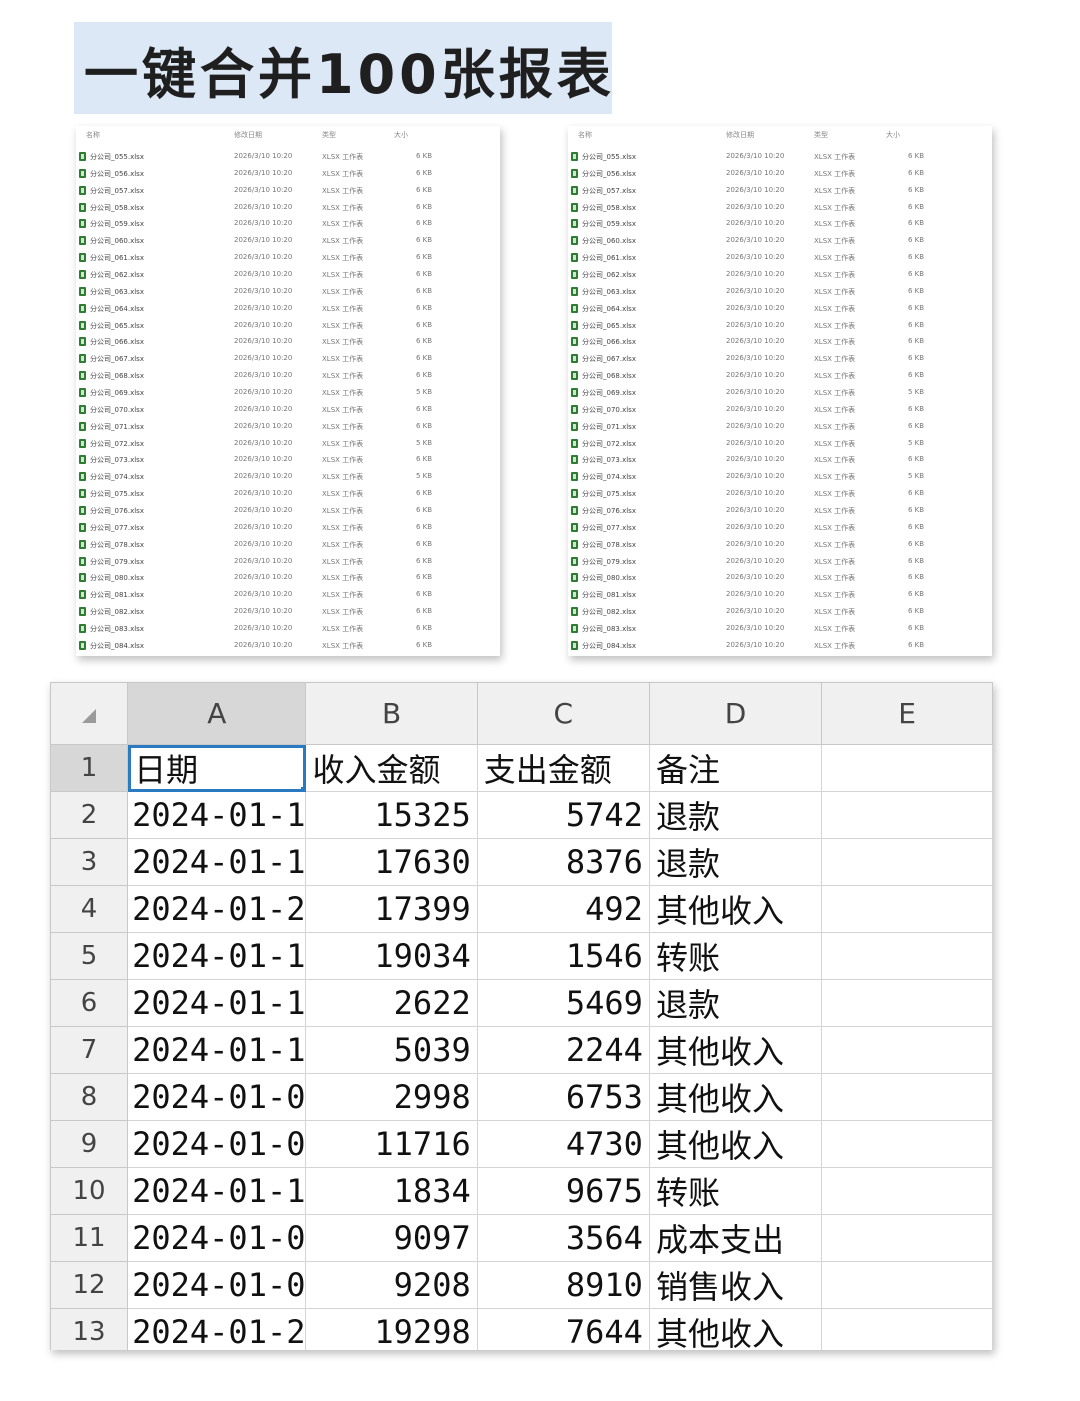 This screenshot has height=1401, width=1080. What do you see at coordinates (735, 768) in the screenshot?
I see `cell: 备注` at bounding box center [735, 768].